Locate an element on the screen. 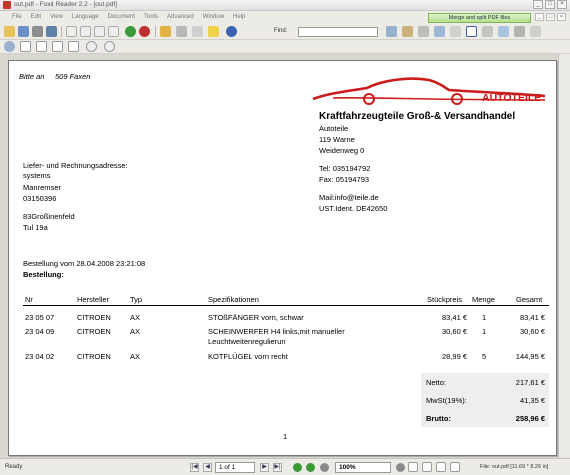 This screenshot has width=570, height=475. logo-text: AUTOTEILE is located at coordinates (512, 98).